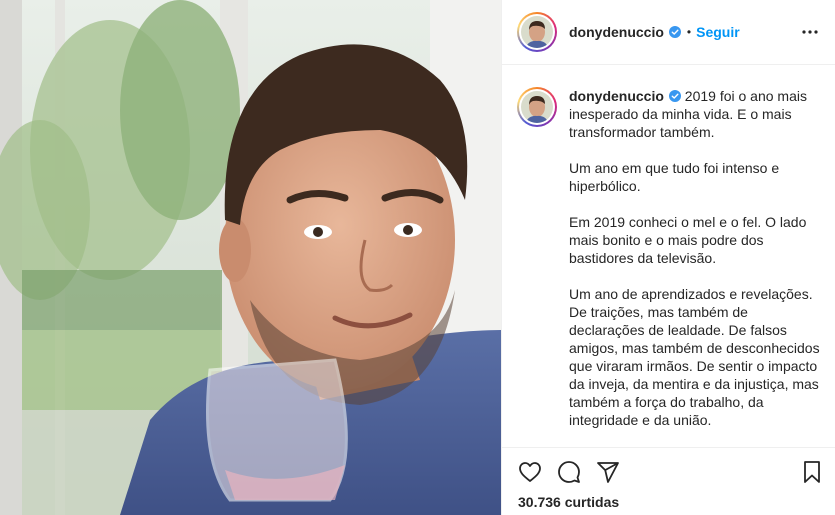 The height and width of the screenshot is (515, 835). What do you see at coordinates (530, 472) in the screenshot?
I see `heart-icon` at bounding box center [530, 472].